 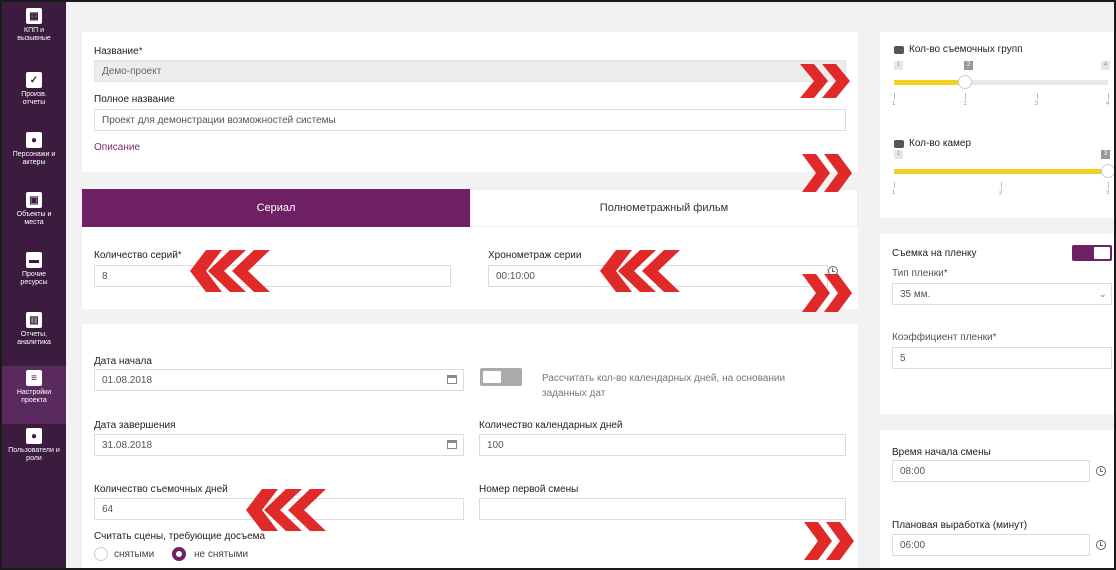 What do you see at coordinates (279, 380) in the screenshot?
I see `start-date-input: 01.08.2018` at bounding box center [279, 380].